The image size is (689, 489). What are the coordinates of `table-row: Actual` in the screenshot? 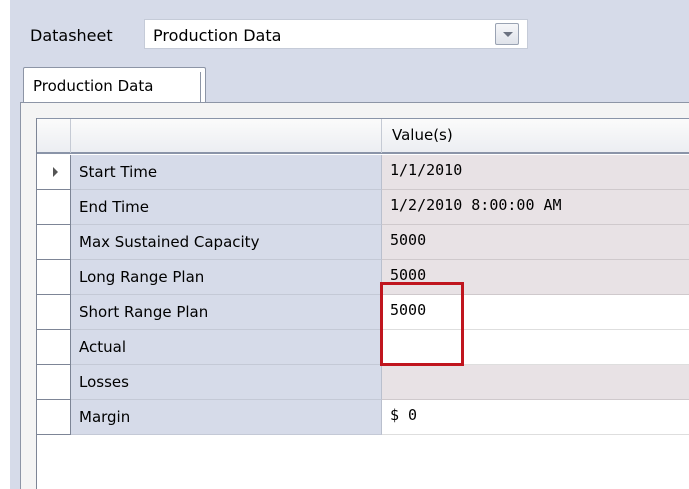 It's located at (363, 347).